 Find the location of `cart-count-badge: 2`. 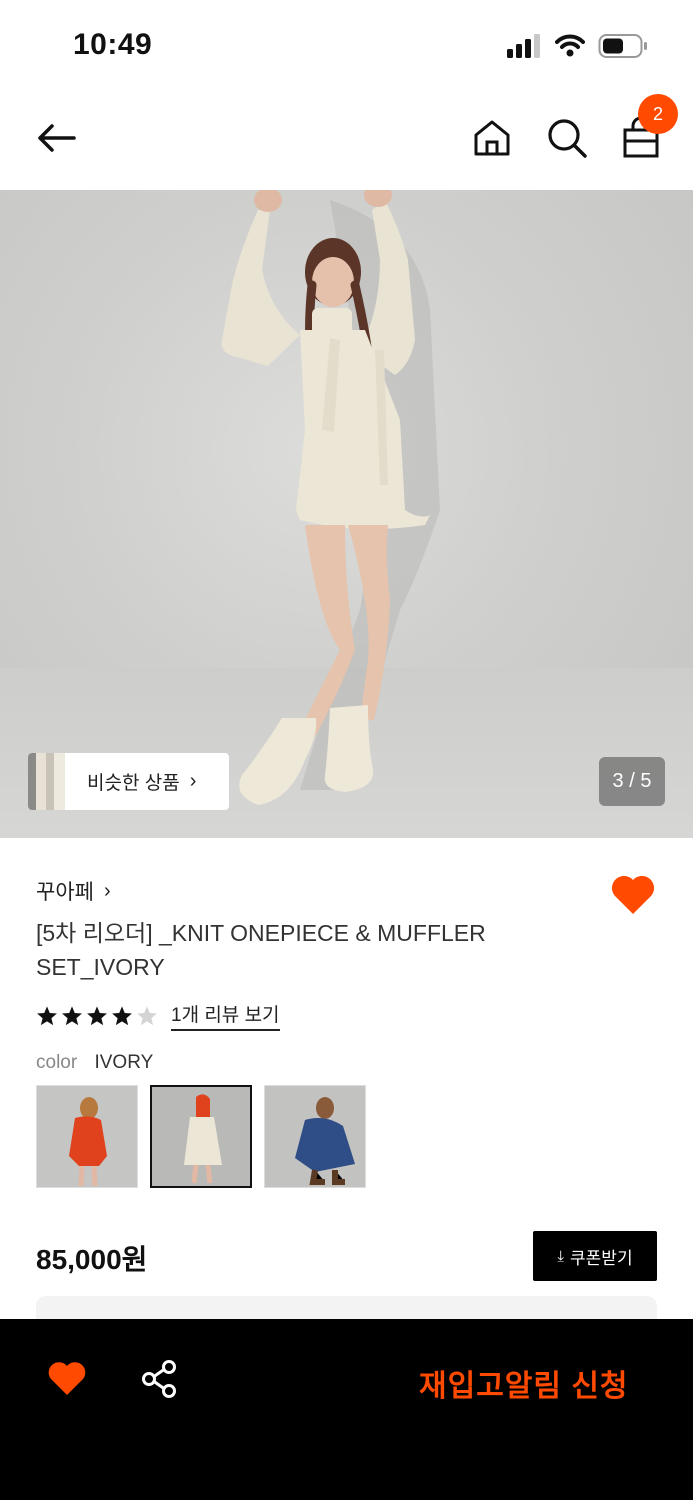

cart-count-badge: 2 is located at coordinates (658, 114).